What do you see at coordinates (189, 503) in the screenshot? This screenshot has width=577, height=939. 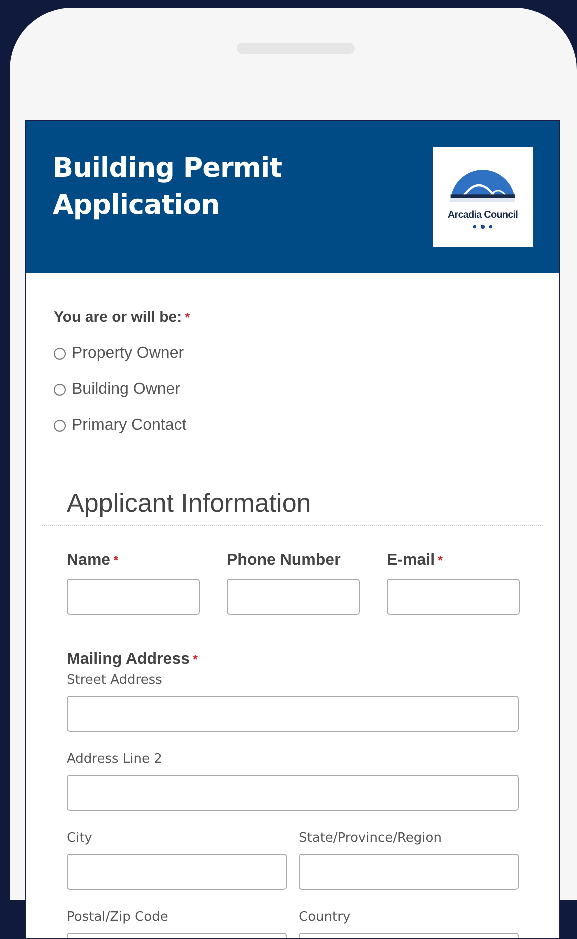 I see `section-title: Applicant Information` at bounding box center [189, 503].